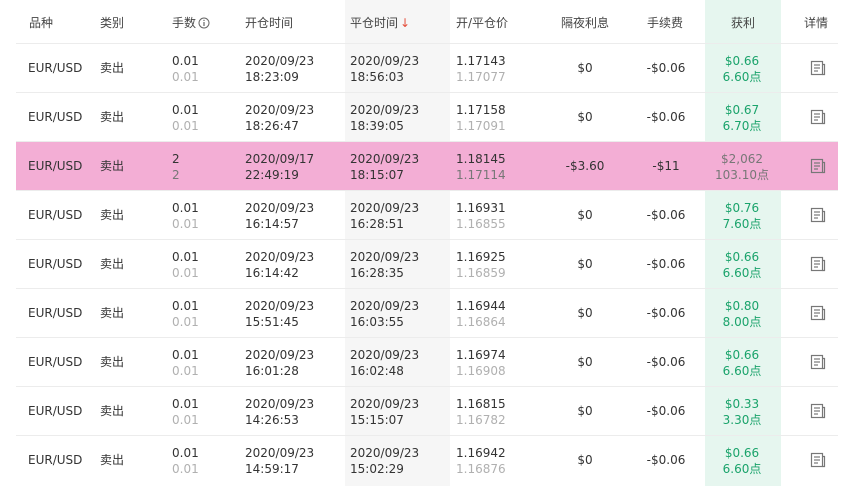 The image size is (851, 486). Describe the element at coordinates (41, 23) in the screenshot. I see `header-symbol: 品种` at that location.